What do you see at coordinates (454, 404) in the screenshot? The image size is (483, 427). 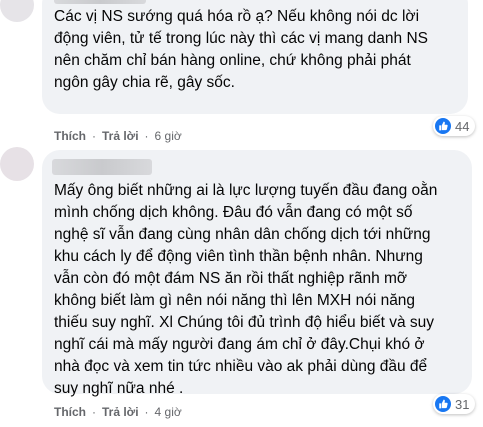 I see `reaction-summary: 31` at bounding box center [454, 404].